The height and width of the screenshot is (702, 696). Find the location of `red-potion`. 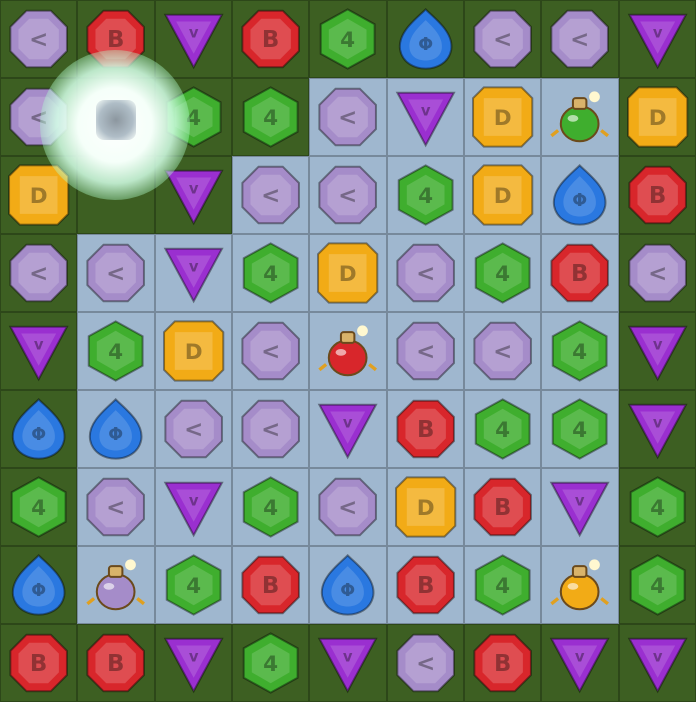

red-potion is located at coordinates (347, 351).